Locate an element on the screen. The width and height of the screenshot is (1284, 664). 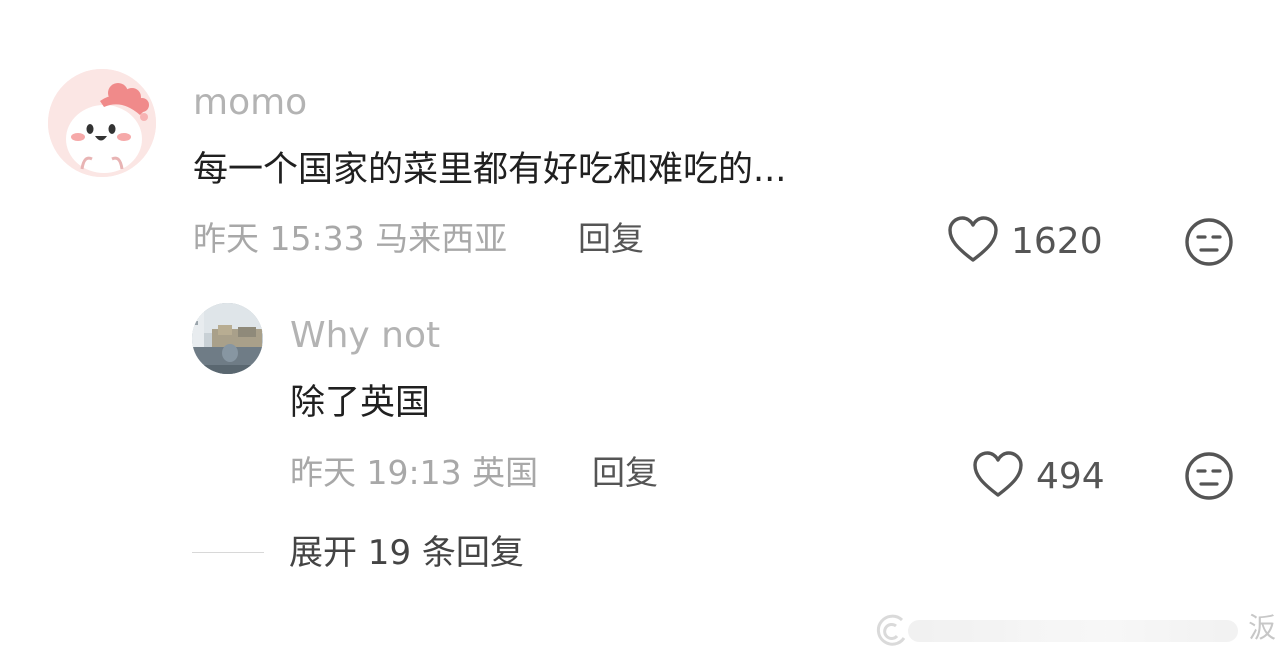
reply-reply-button: 回复 is located at coordinates (625, 472).